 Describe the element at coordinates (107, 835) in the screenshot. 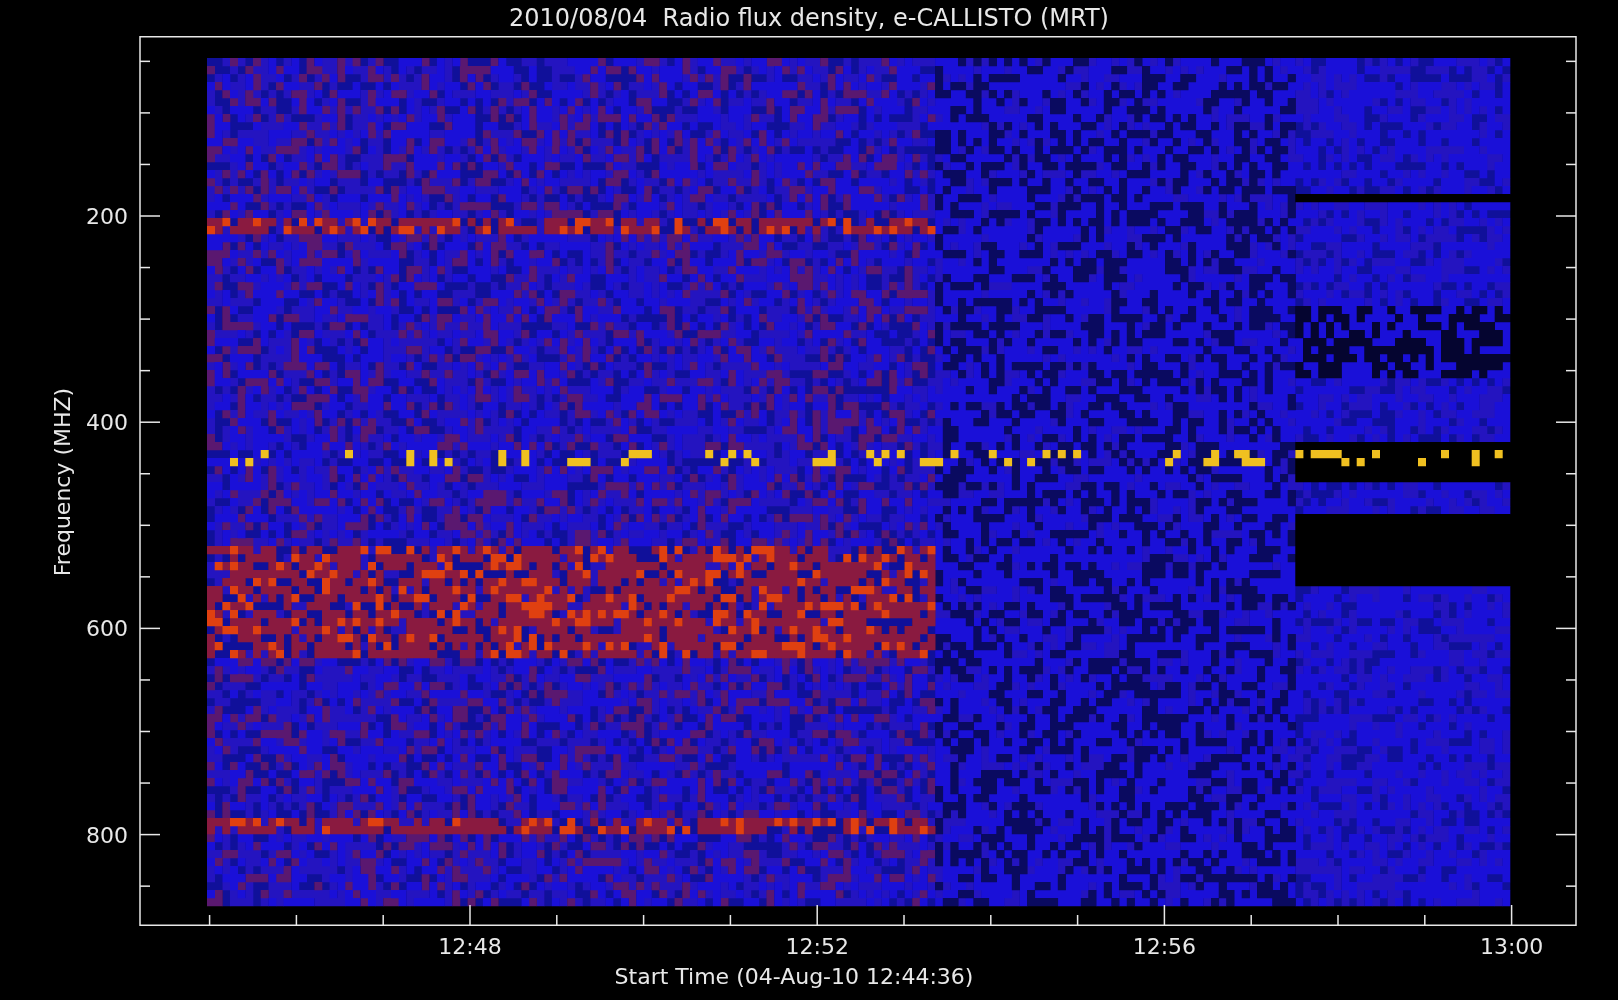

I see `y-tick-label: 800` at that location.